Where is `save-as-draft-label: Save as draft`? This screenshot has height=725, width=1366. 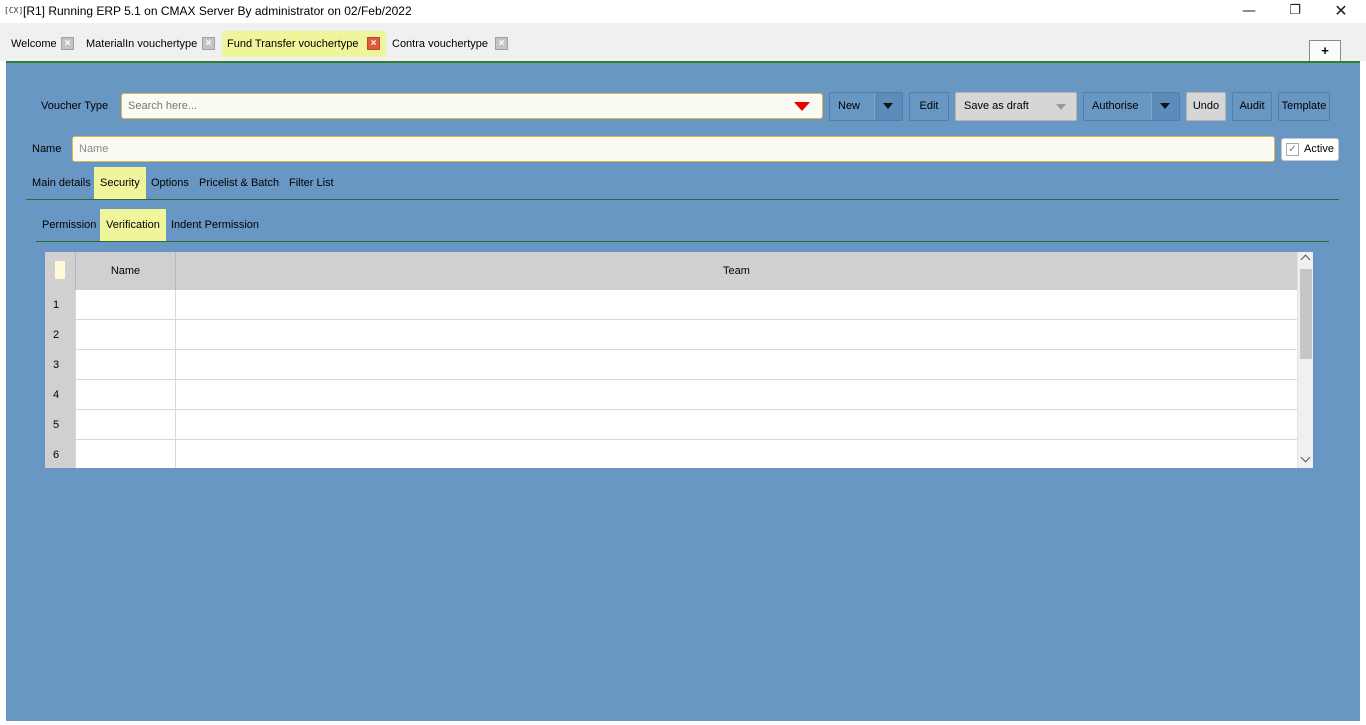 save-as-draft-label: Save as draft is located at coordinates (996, 106).